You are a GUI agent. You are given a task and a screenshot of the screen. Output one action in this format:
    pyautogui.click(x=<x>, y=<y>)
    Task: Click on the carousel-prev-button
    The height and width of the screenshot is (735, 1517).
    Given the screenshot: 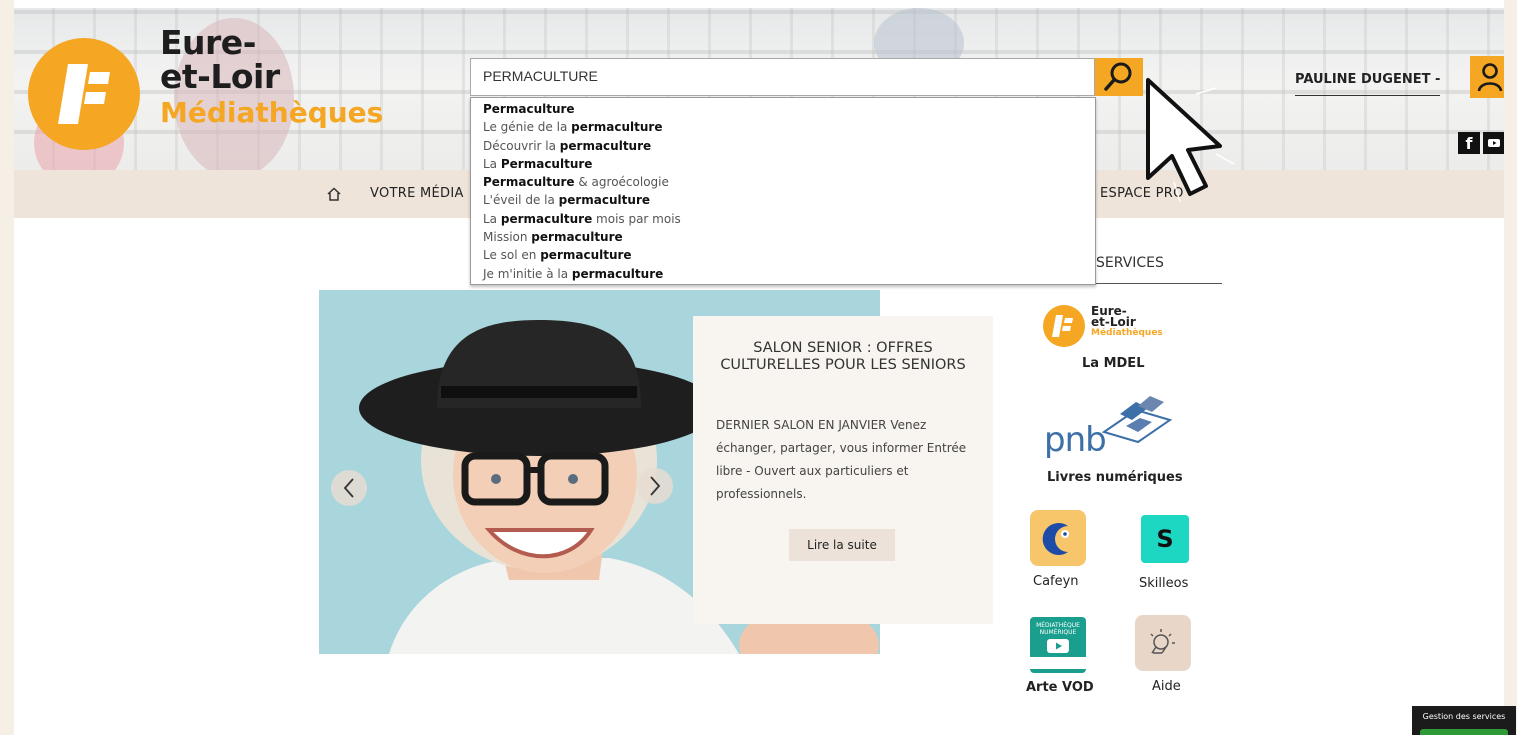 What is the action you would take?
    pyautogui.click(x=349, y=488)
    